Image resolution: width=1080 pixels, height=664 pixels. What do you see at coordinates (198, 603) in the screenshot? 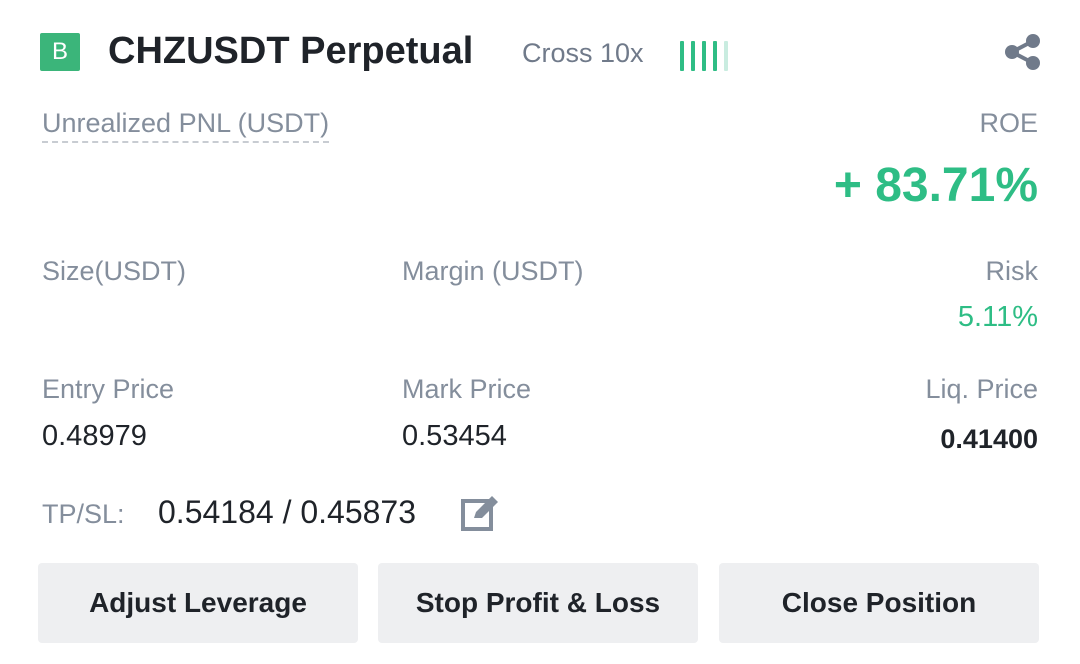
I see `adjust-leverage-button: Adjust Leverage` at bounding box center [198, 603].